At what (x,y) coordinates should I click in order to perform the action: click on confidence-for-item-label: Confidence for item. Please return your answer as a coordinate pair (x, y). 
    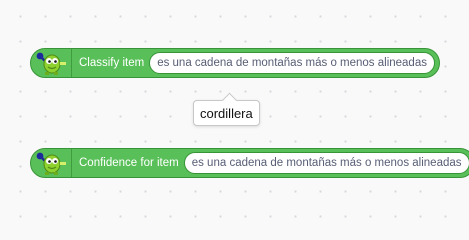
    Looking at the image, I should click on (129, 163).